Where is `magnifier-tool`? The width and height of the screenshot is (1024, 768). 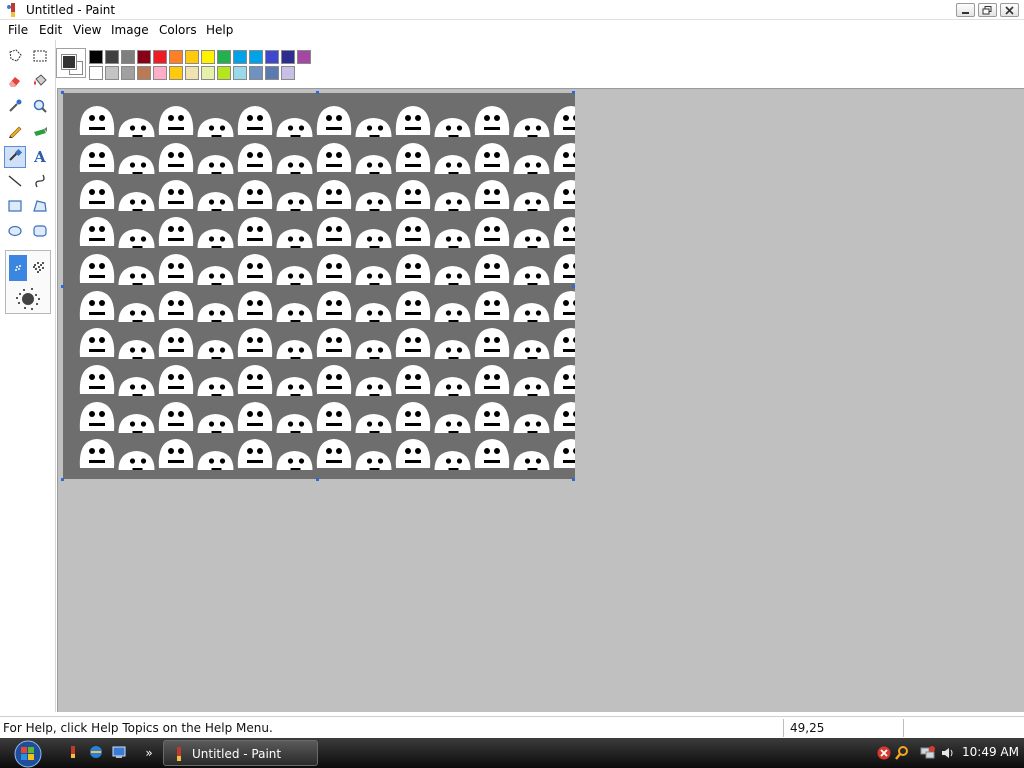 magnifier-tool is located at coordinates (40, 107).